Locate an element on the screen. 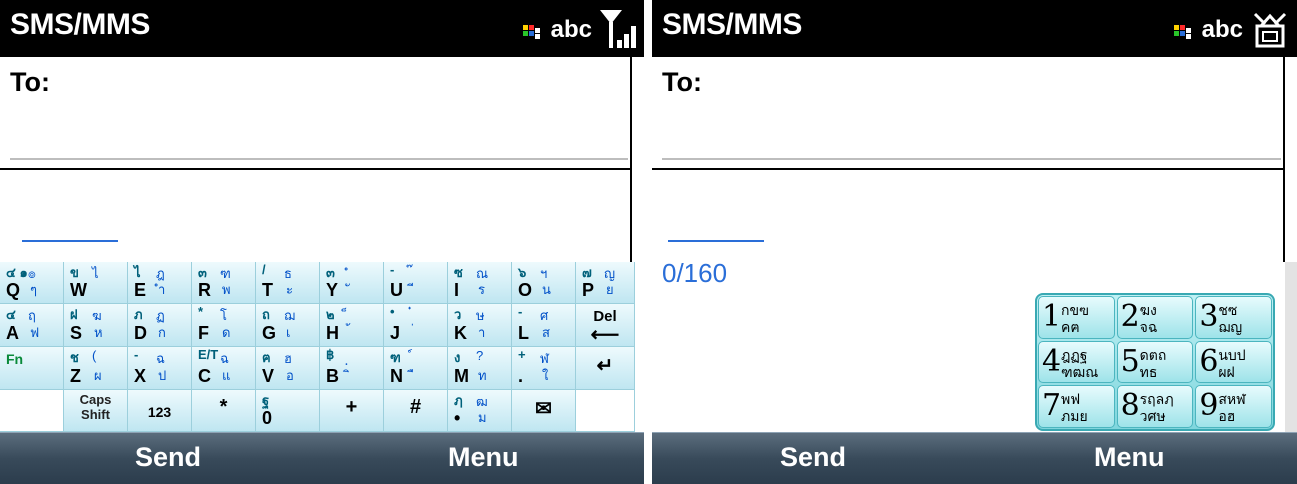  key-thai: ะ is located at coordinates (289, 289).